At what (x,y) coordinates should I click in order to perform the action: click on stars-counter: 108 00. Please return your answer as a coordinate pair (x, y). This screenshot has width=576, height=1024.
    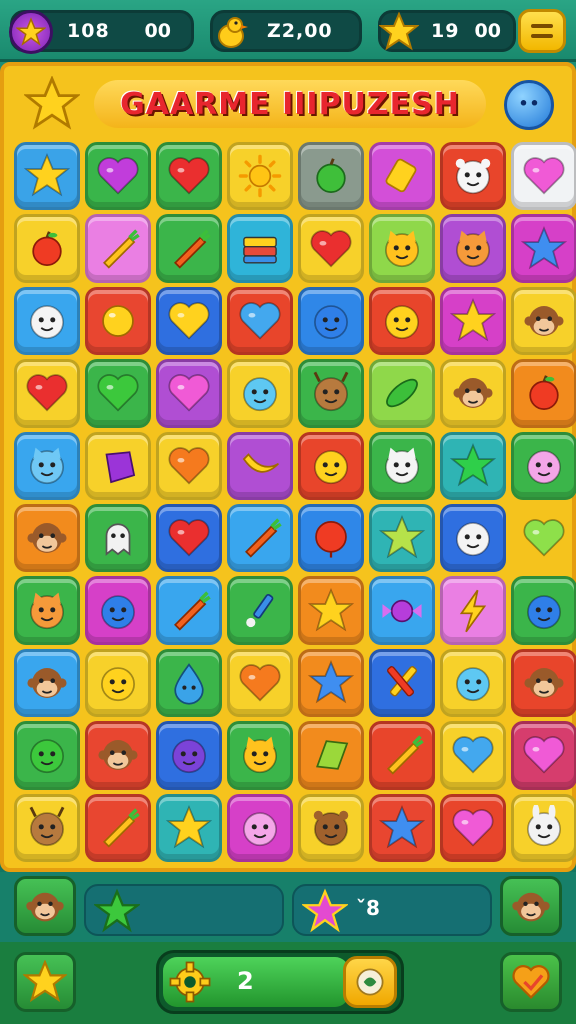
    Looking at the image, I should click on (101, 32).